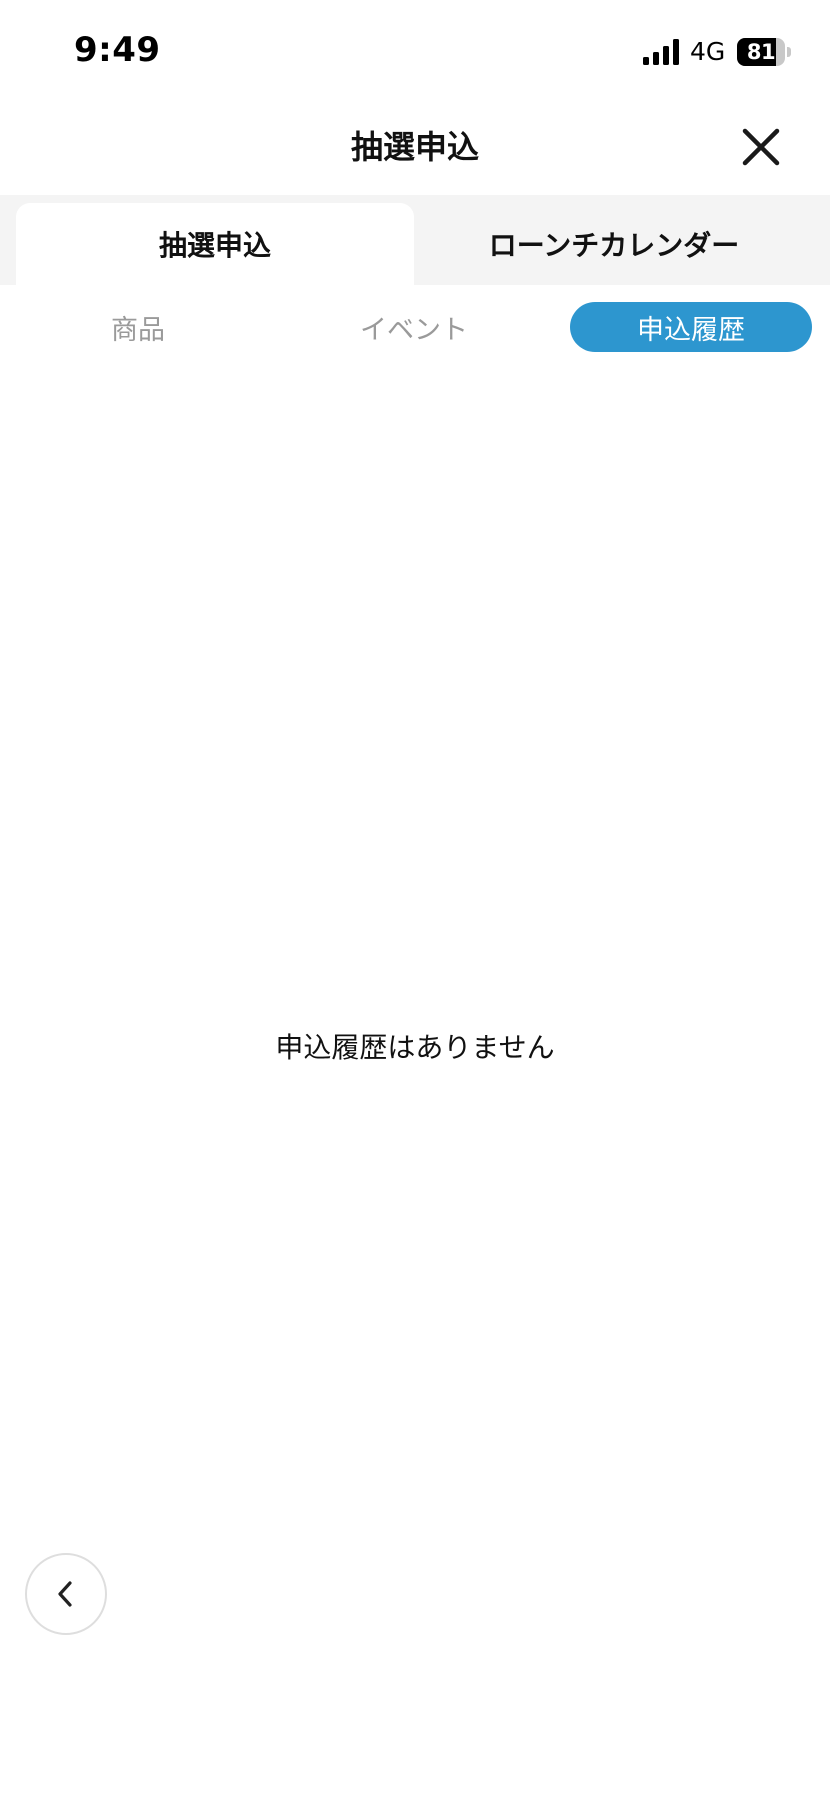  Describe the element at coordinates (117, 50) in the screenshot. I see `status-time: 9:49` at that location.